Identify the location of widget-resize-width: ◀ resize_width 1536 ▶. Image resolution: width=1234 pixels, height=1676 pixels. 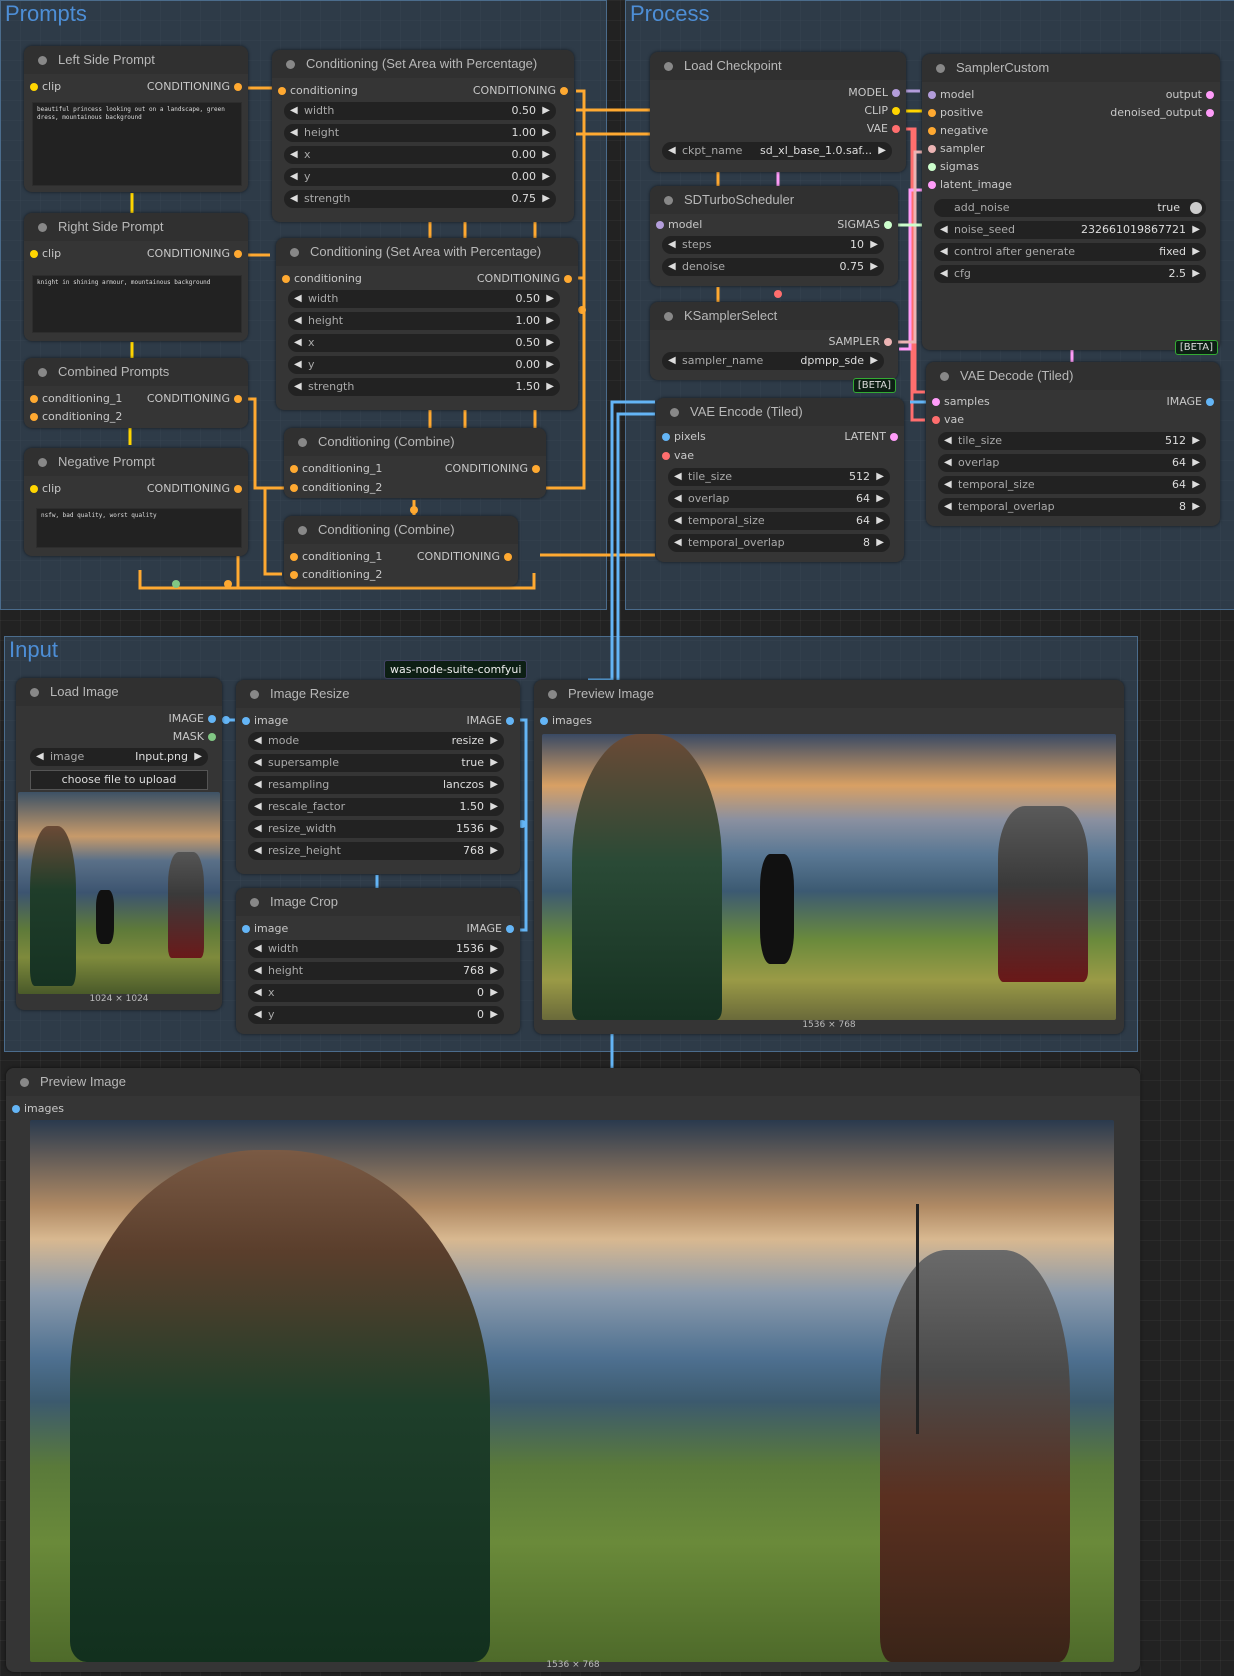
(376, 829).